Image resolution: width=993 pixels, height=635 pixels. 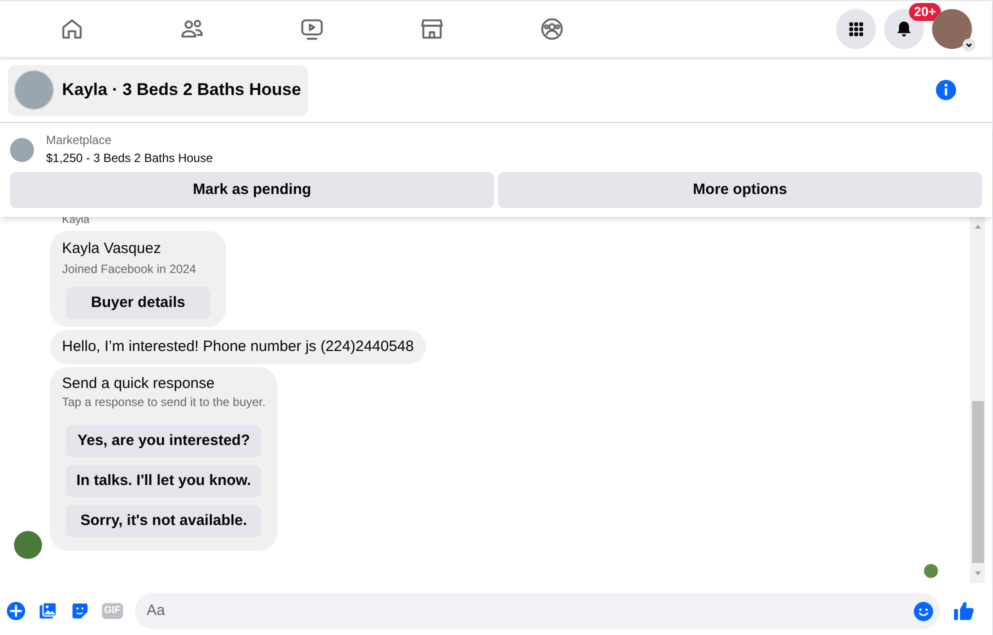 I want to click on read-receipt-avatar, so click(x=931, y=571).